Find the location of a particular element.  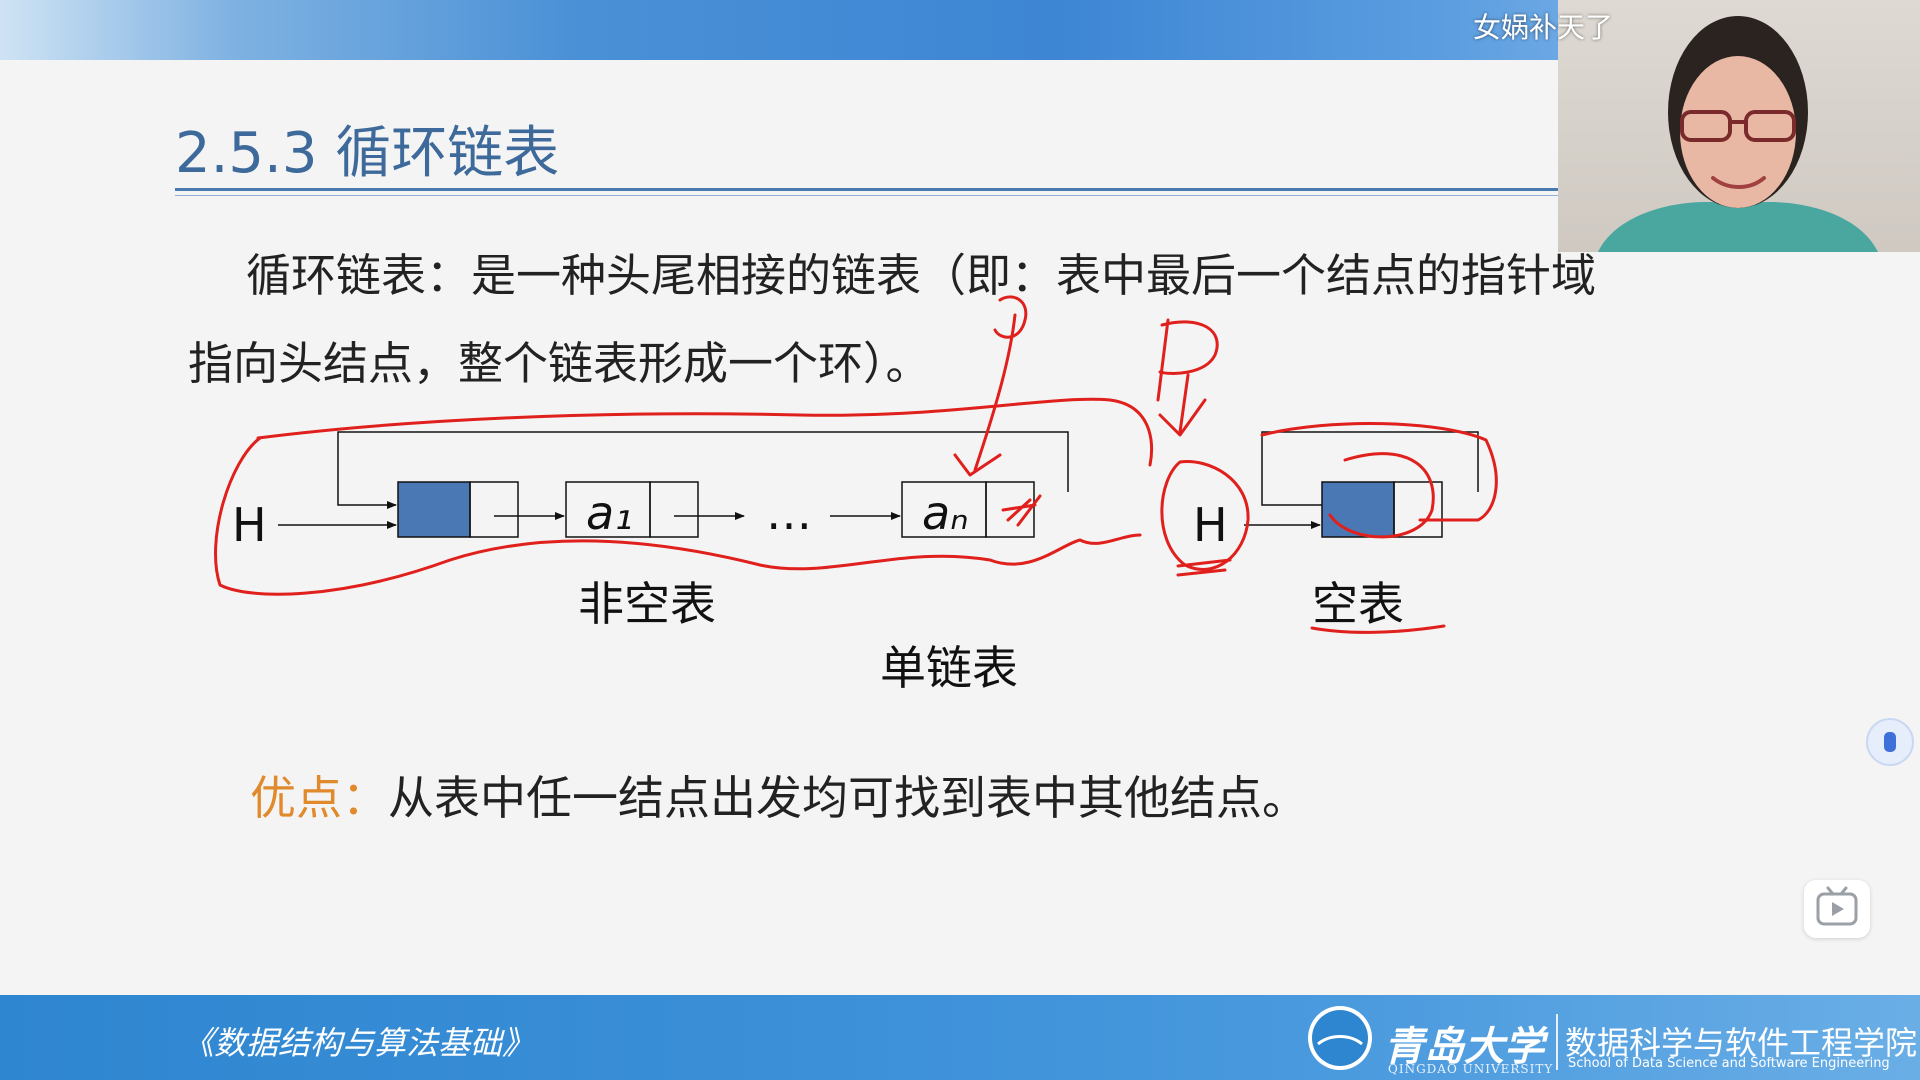

advantage-line: 优点：从表中任一结点出发均可找到表中其他结点。 is located at coordinates (779, 795).